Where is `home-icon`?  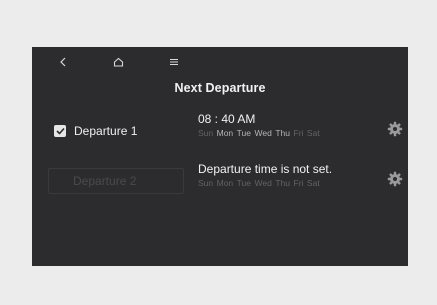
home-icon is located at coordinates (118, 62).